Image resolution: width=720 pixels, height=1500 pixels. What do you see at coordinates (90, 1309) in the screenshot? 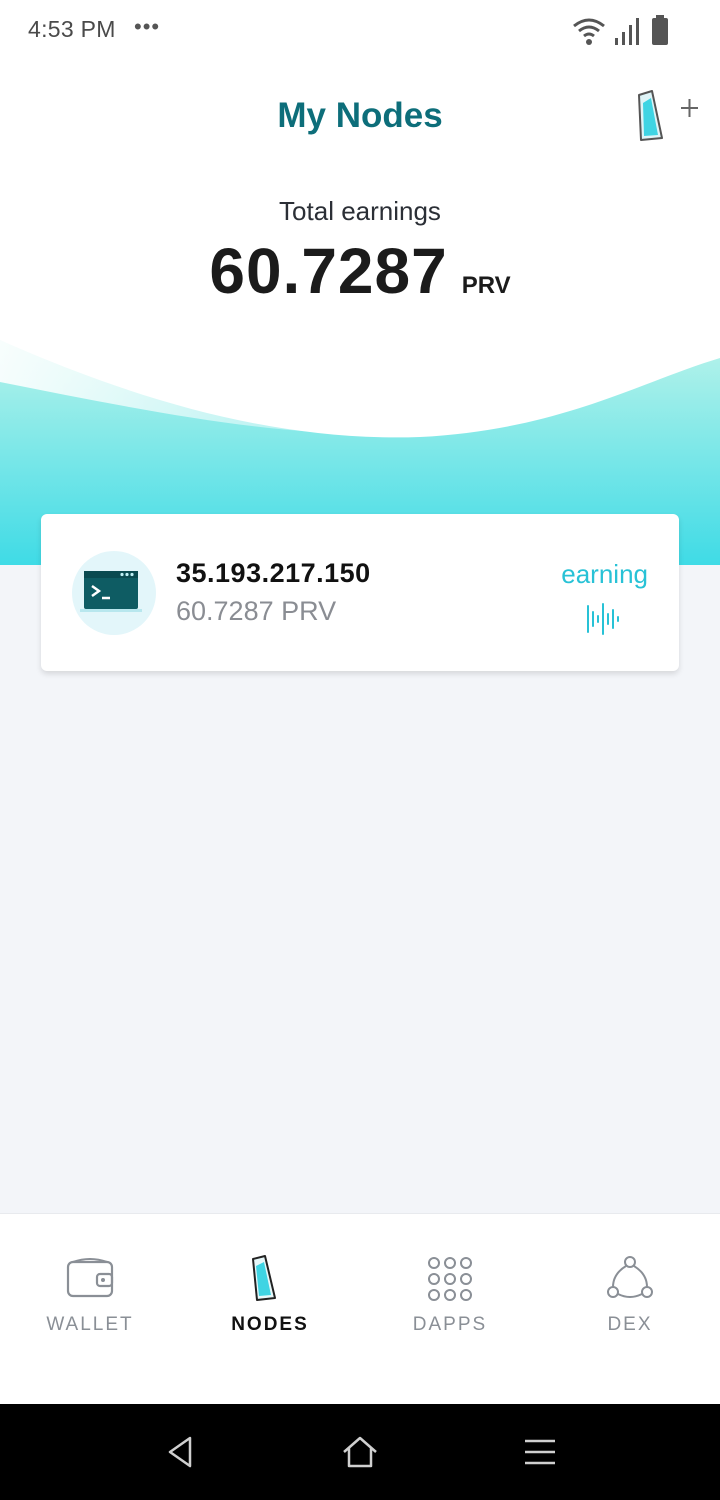
I see `nav-wallet: WALLET` at bounding box center [90, 1309].